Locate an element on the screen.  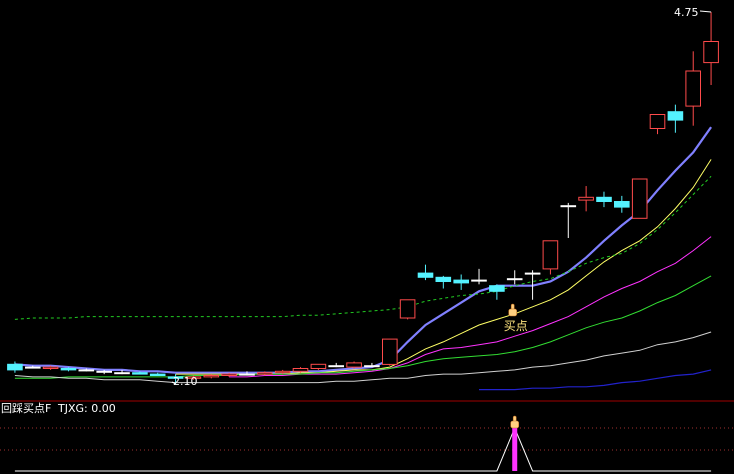
indicator-signal-bar is located at coordinates (515, 449).